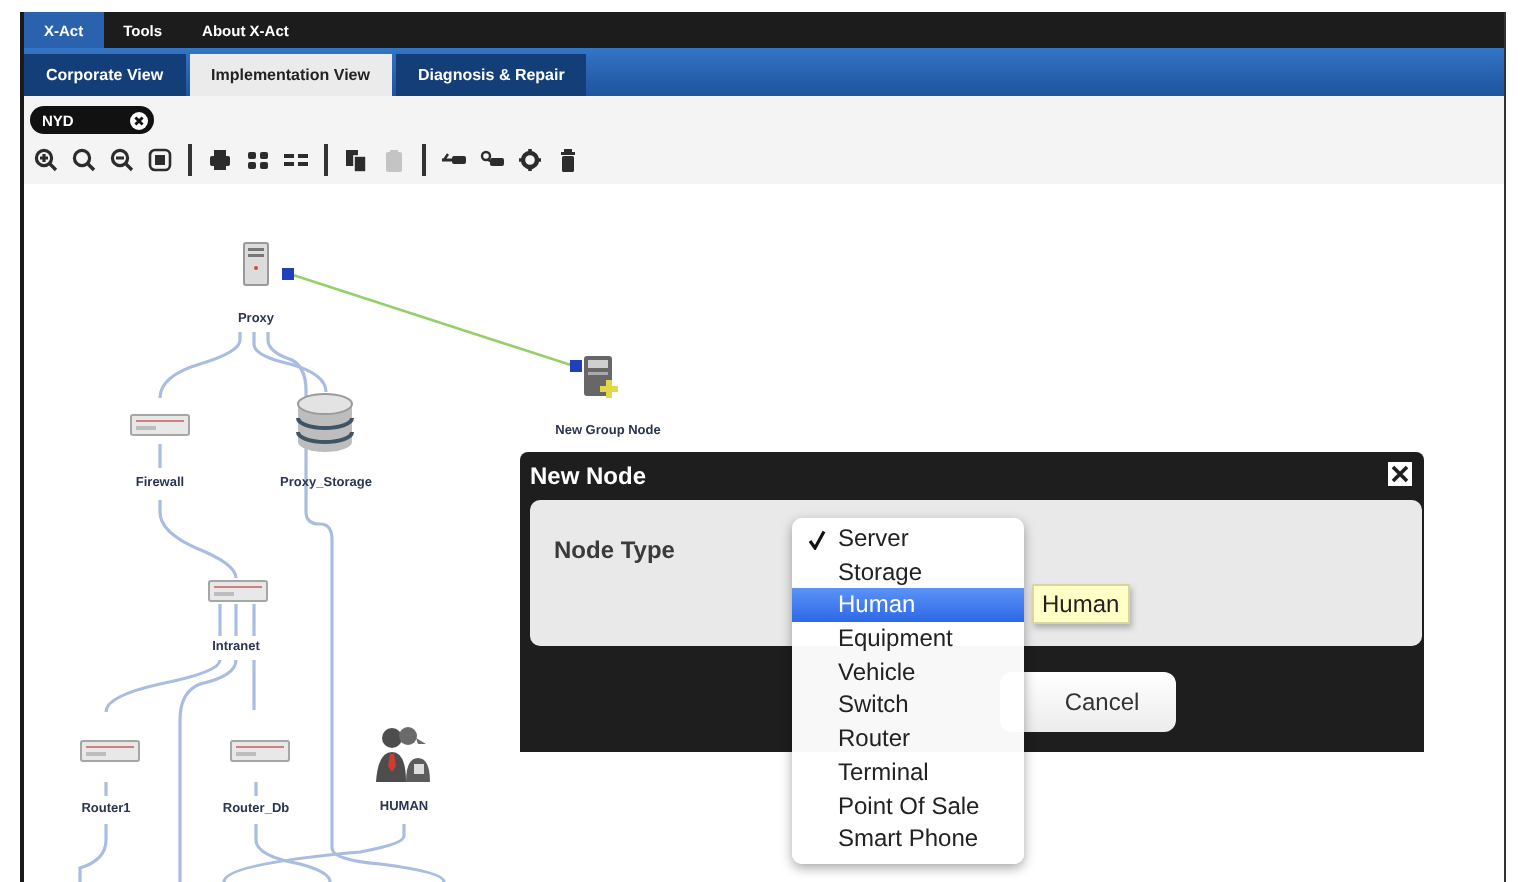 This screenshot has width=1528, height=882. What do you see at coordinates (908, 572) in the screenshot?
I see `dropdown-option: Storage` at bounding box center [908, 572].